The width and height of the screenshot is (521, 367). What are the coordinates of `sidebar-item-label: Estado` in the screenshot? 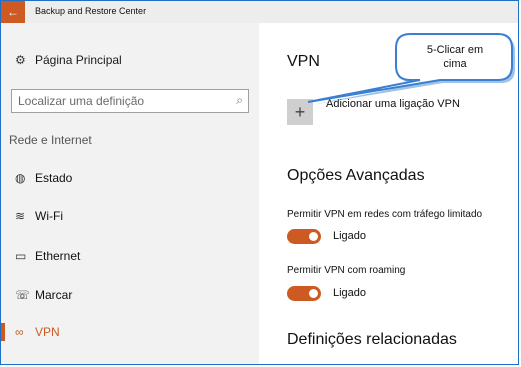 It's located at (54, 178).